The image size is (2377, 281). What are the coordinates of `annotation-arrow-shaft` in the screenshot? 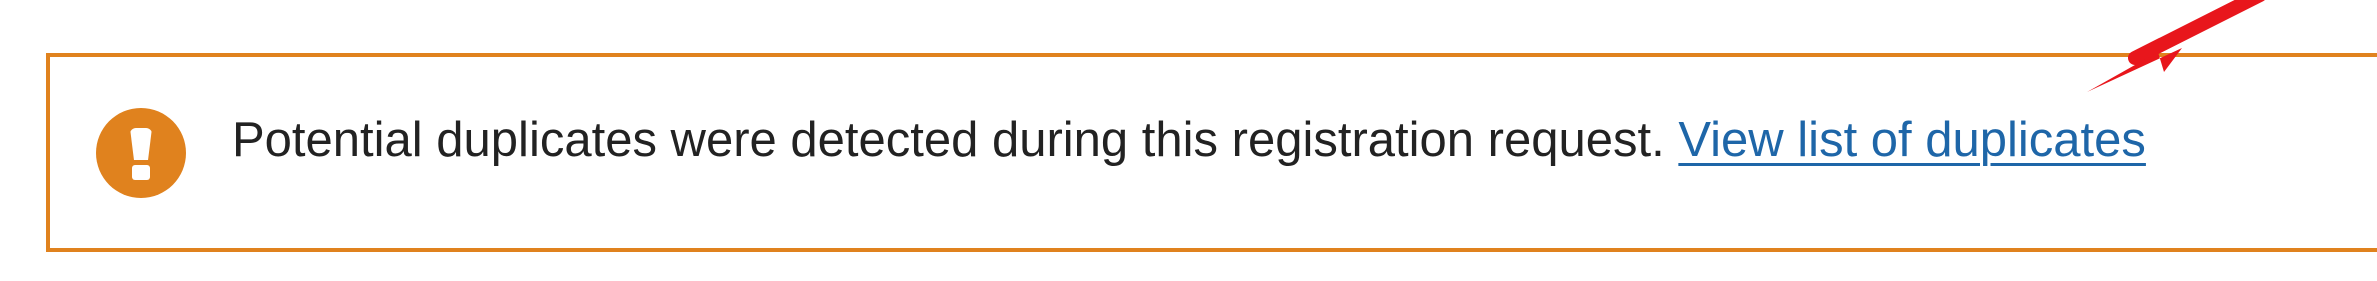 It's located at (2196, 32).